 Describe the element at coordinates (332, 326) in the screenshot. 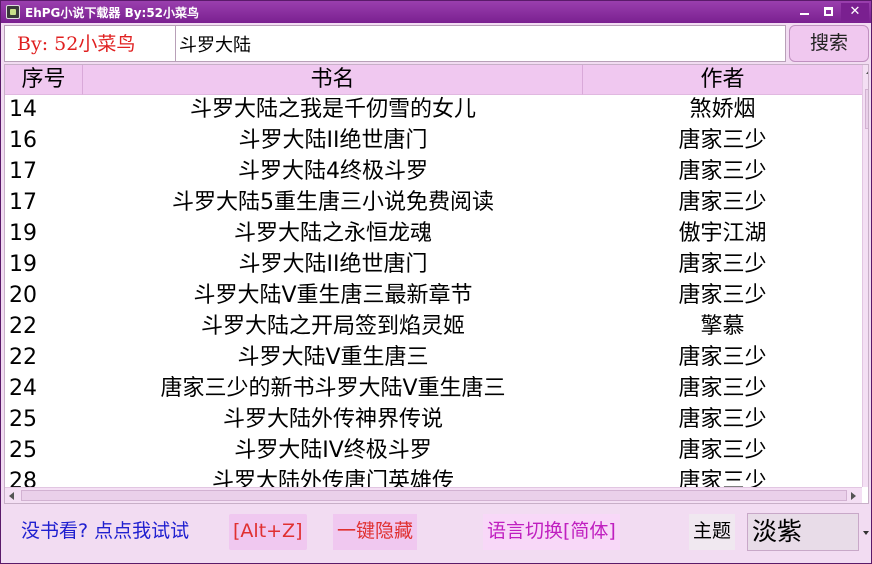

I see `row-title: 斗罗大陆之开局签到焰灵姬` at that location.